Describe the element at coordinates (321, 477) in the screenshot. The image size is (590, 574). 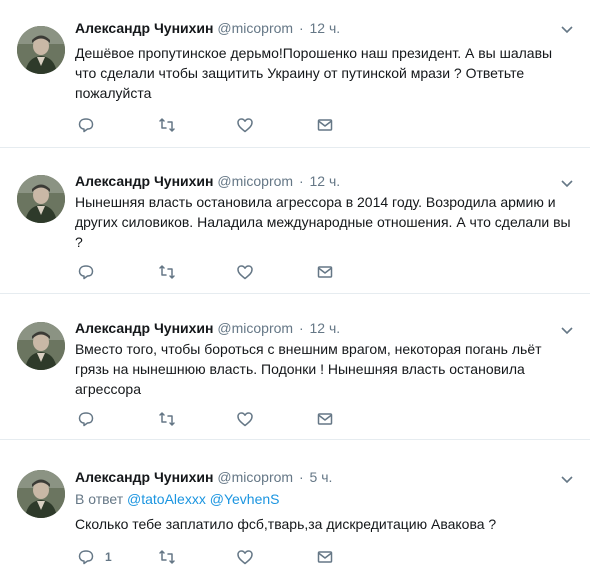
I see `timestamp: 5 ч.` at that location.